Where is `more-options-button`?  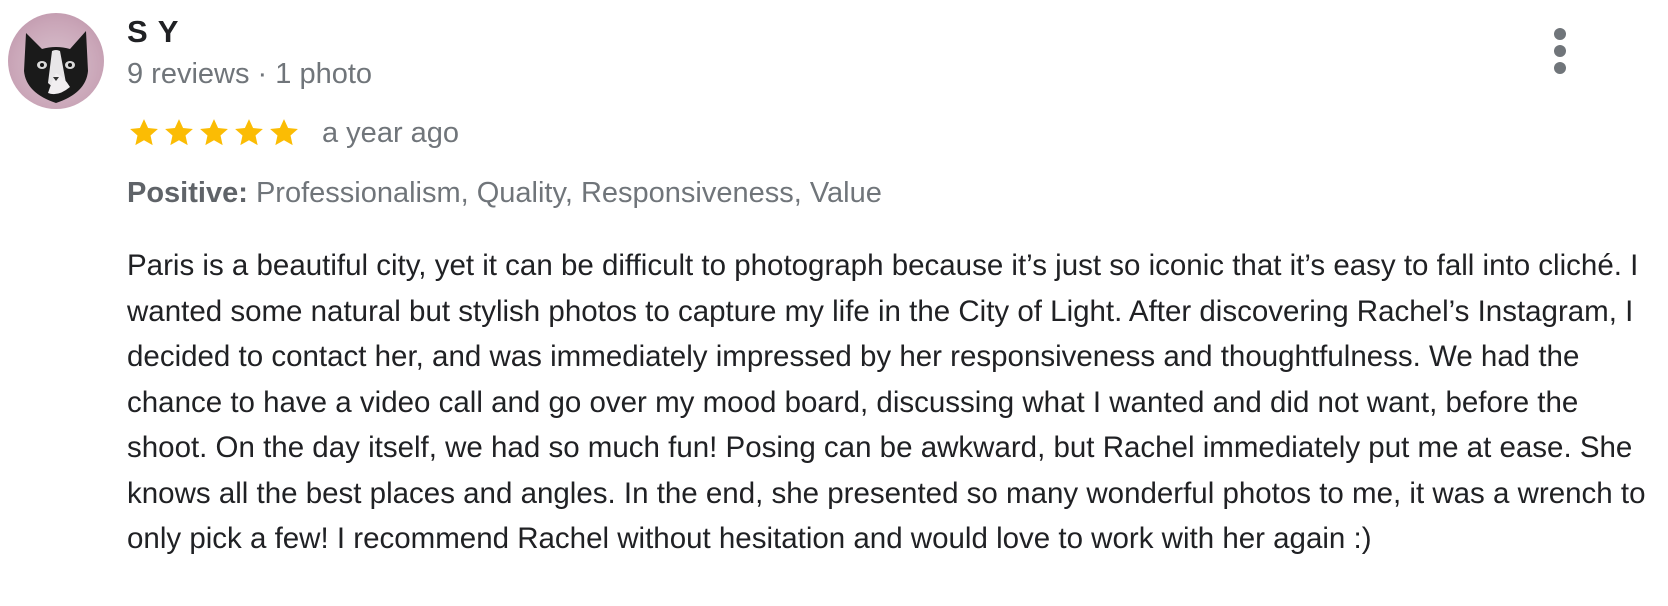 more-options-button is located at coordinates (1560, 51).